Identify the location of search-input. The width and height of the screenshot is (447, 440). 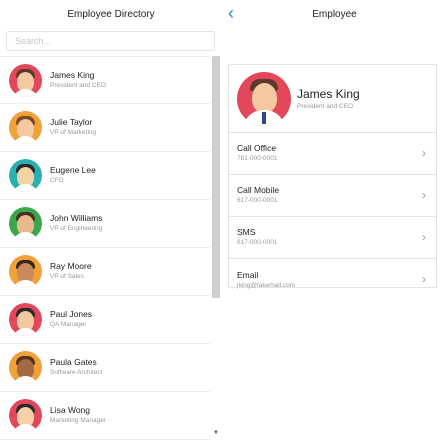
(110, 41).